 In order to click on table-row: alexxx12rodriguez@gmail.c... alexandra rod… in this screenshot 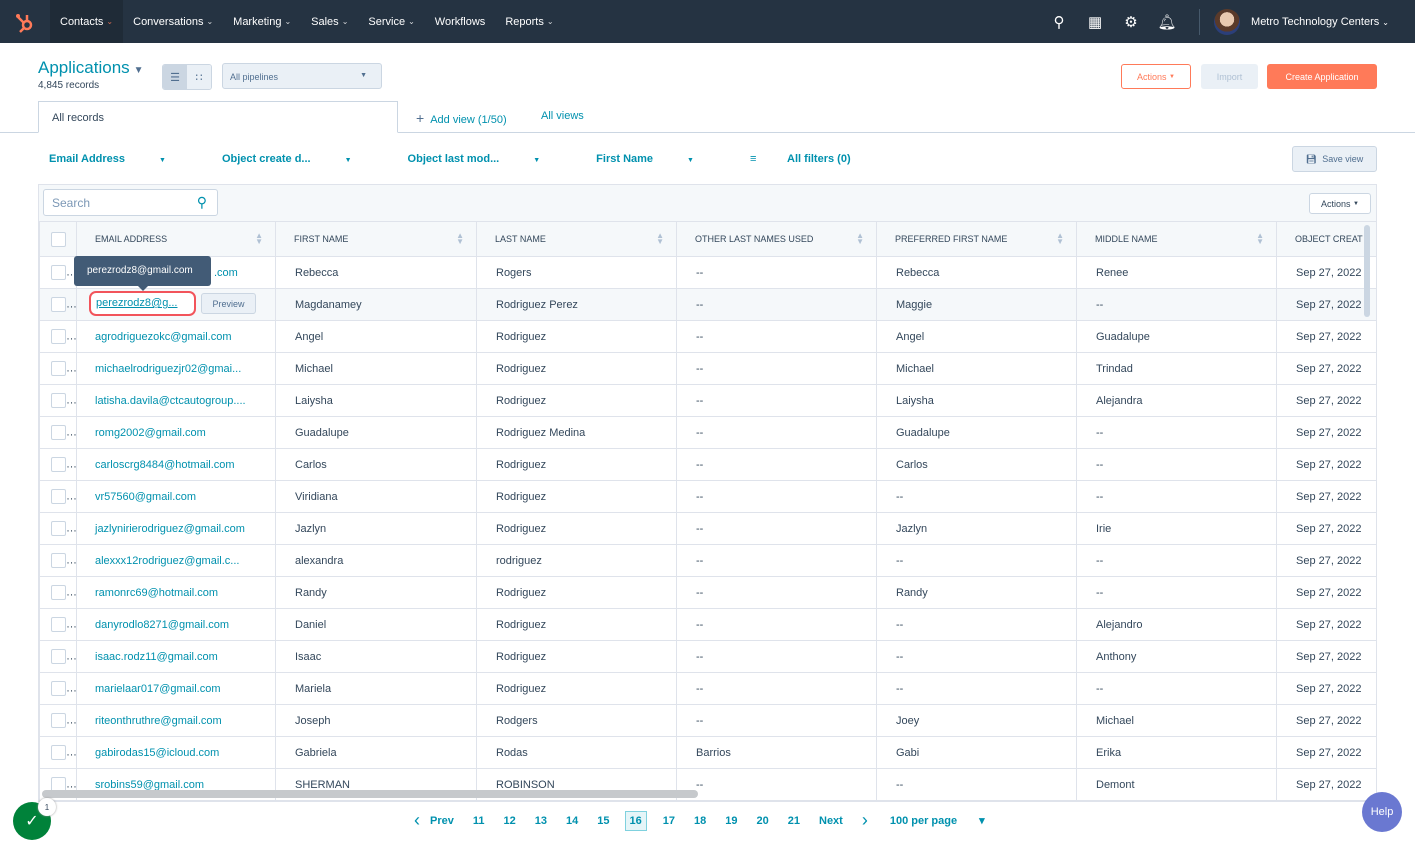, I will do `click(707, 560)`.